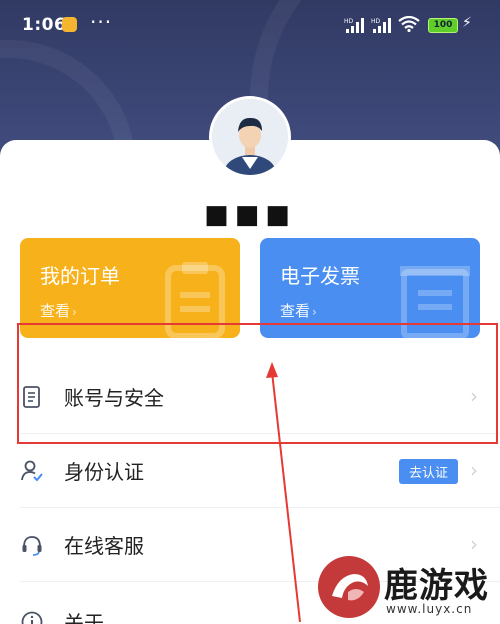  What do you see at coordinates (349, 587) in the screenshot?
I see `deer-logo-icon` at bounding box center [349, 587].